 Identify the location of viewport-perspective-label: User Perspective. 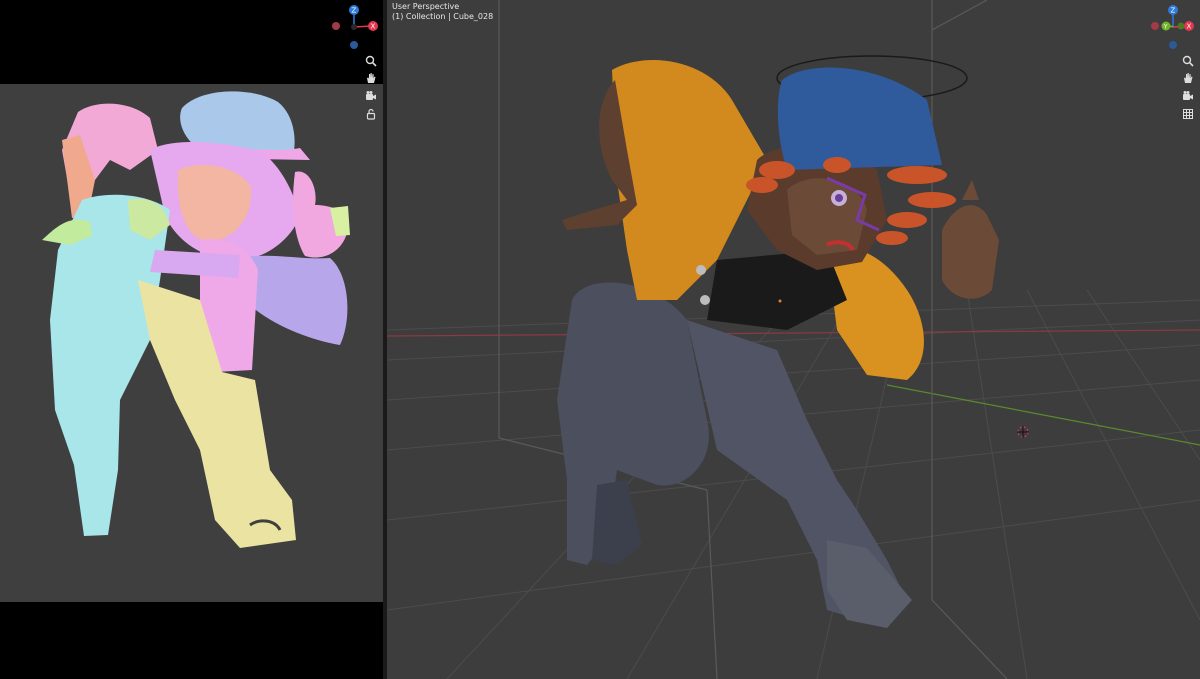
(426, 6).